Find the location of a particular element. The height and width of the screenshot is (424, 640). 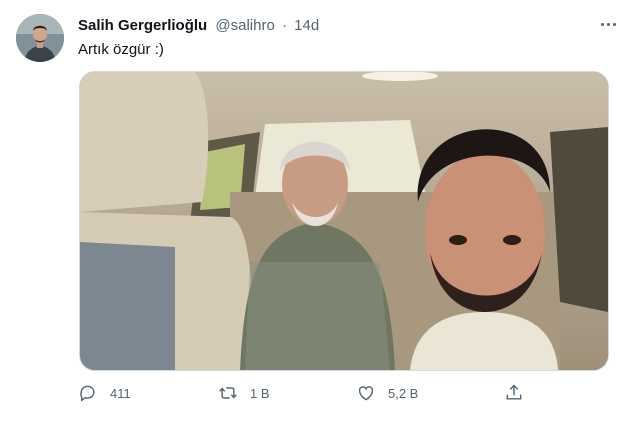

tweet-text: Artık özgür :) is located at coordinates (121, 49).